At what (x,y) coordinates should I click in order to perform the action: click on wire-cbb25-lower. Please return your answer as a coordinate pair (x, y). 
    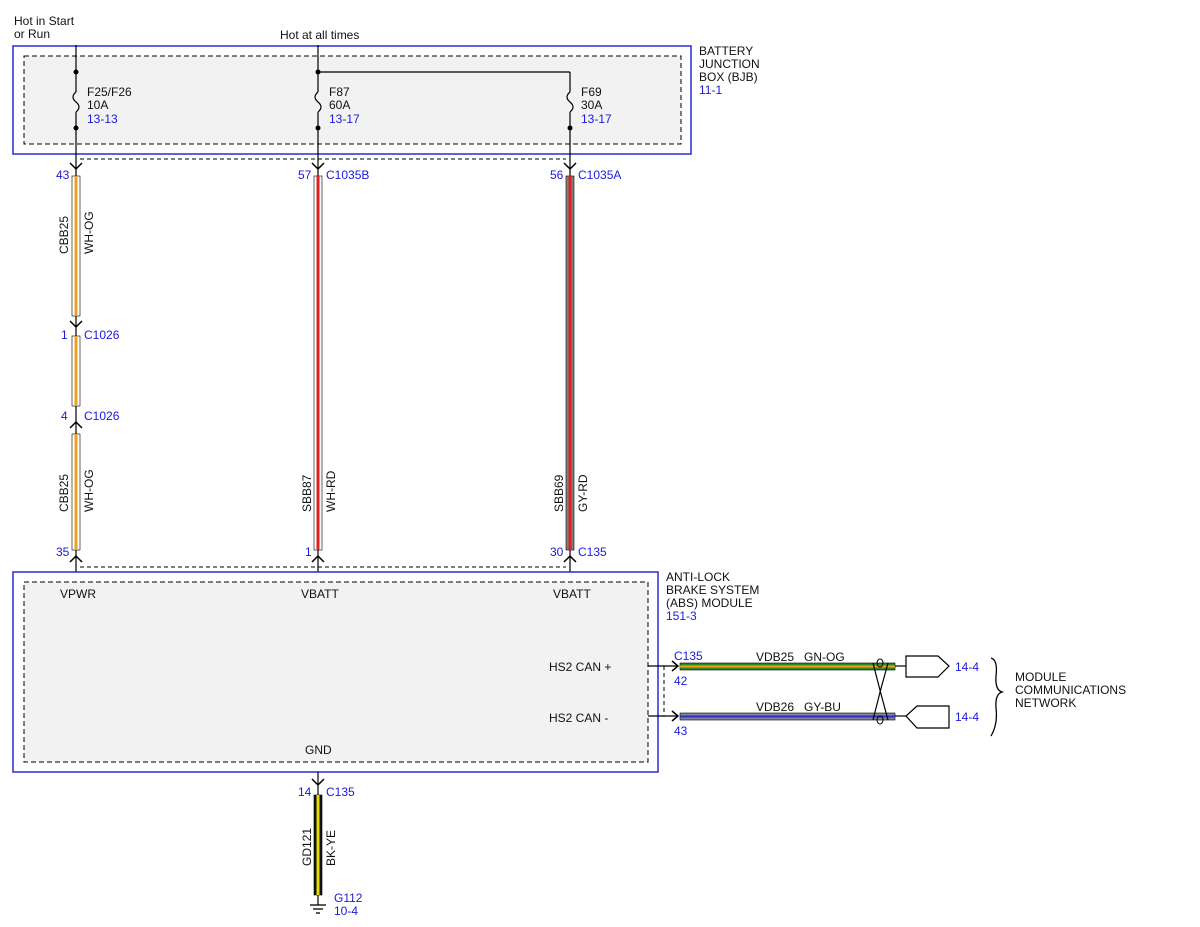
    Looking at the image, I should click on (76, 492).